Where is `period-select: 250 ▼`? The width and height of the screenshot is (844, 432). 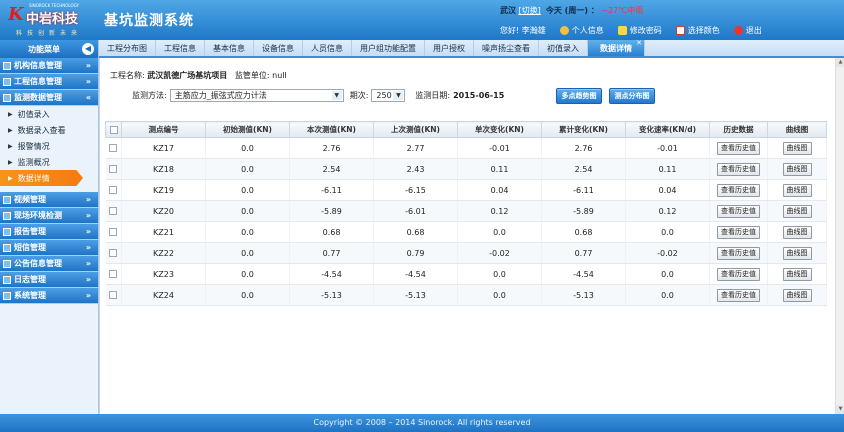
period-select: 250 ▼ is located at coordinates (388, 95).